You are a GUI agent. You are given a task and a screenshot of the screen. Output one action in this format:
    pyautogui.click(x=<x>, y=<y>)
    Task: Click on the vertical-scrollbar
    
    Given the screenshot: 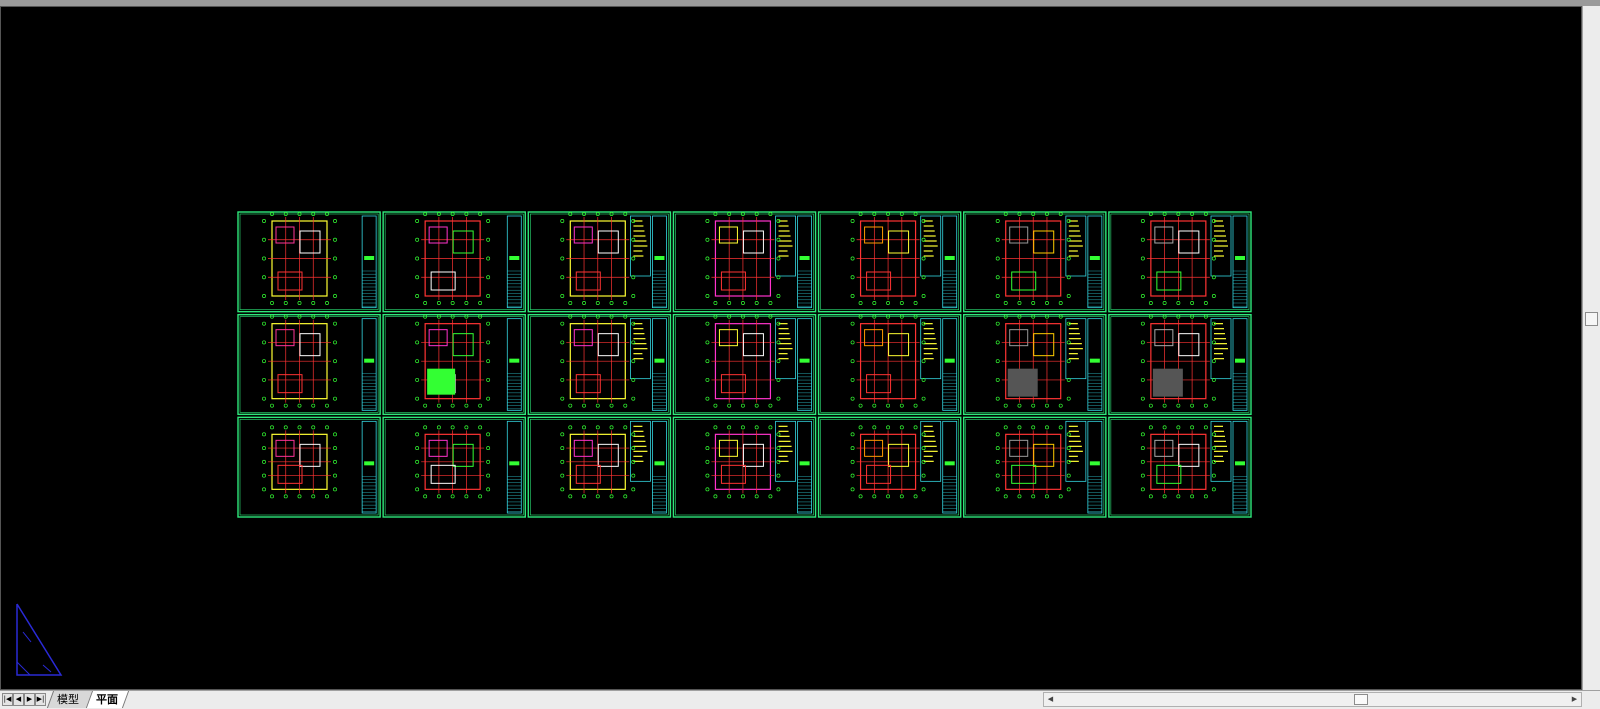 What is the action you would take?
    pyautogui.click(x=1591, y=348)
    